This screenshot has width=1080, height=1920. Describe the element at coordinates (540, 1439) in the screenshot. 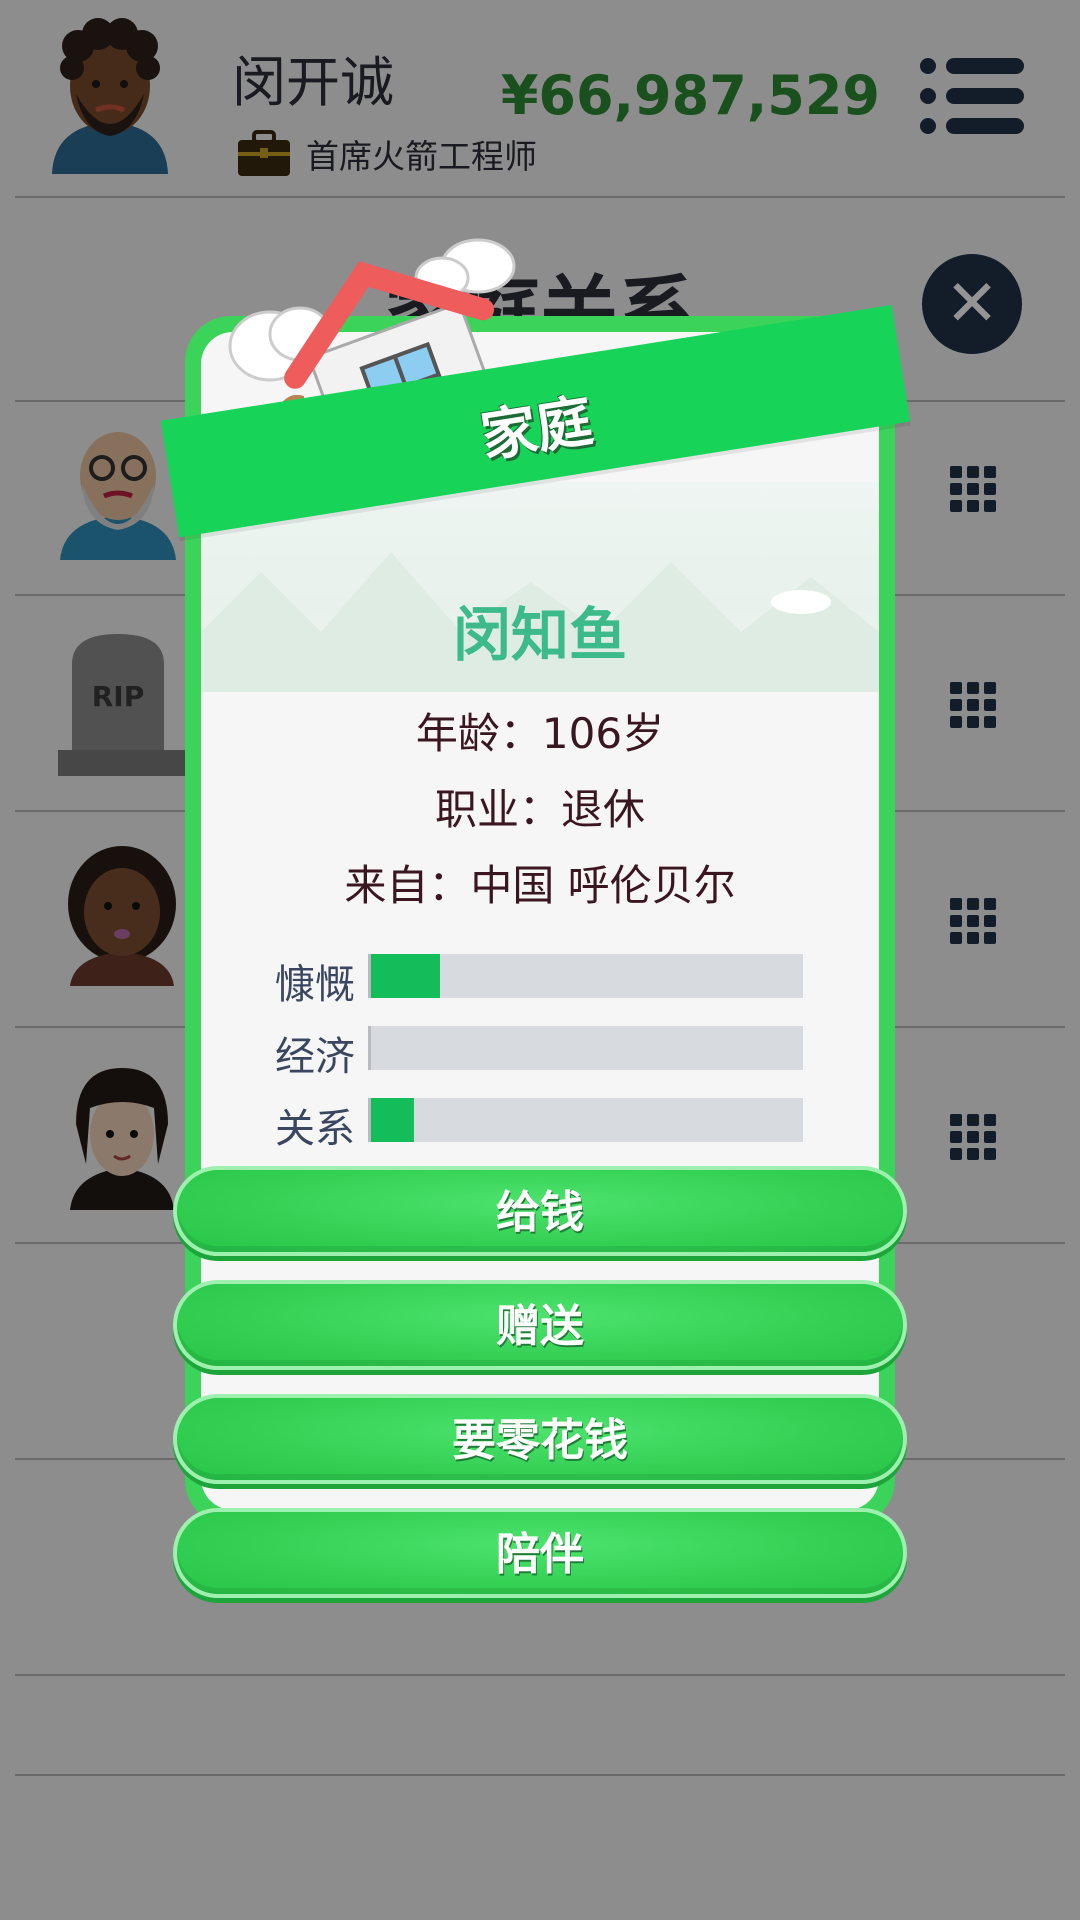

I see `ask-allowance-button: 要零花钱` at that location.